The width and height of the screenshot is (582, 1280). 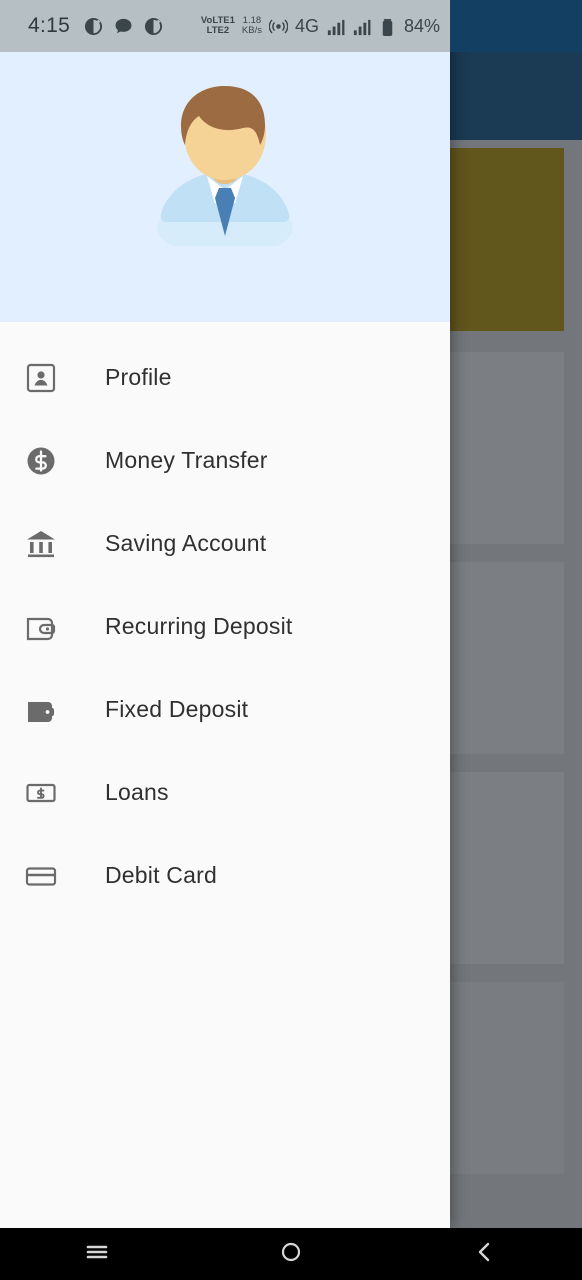 I want to click on chevron-left-icon, so click(x=485, y=1254).